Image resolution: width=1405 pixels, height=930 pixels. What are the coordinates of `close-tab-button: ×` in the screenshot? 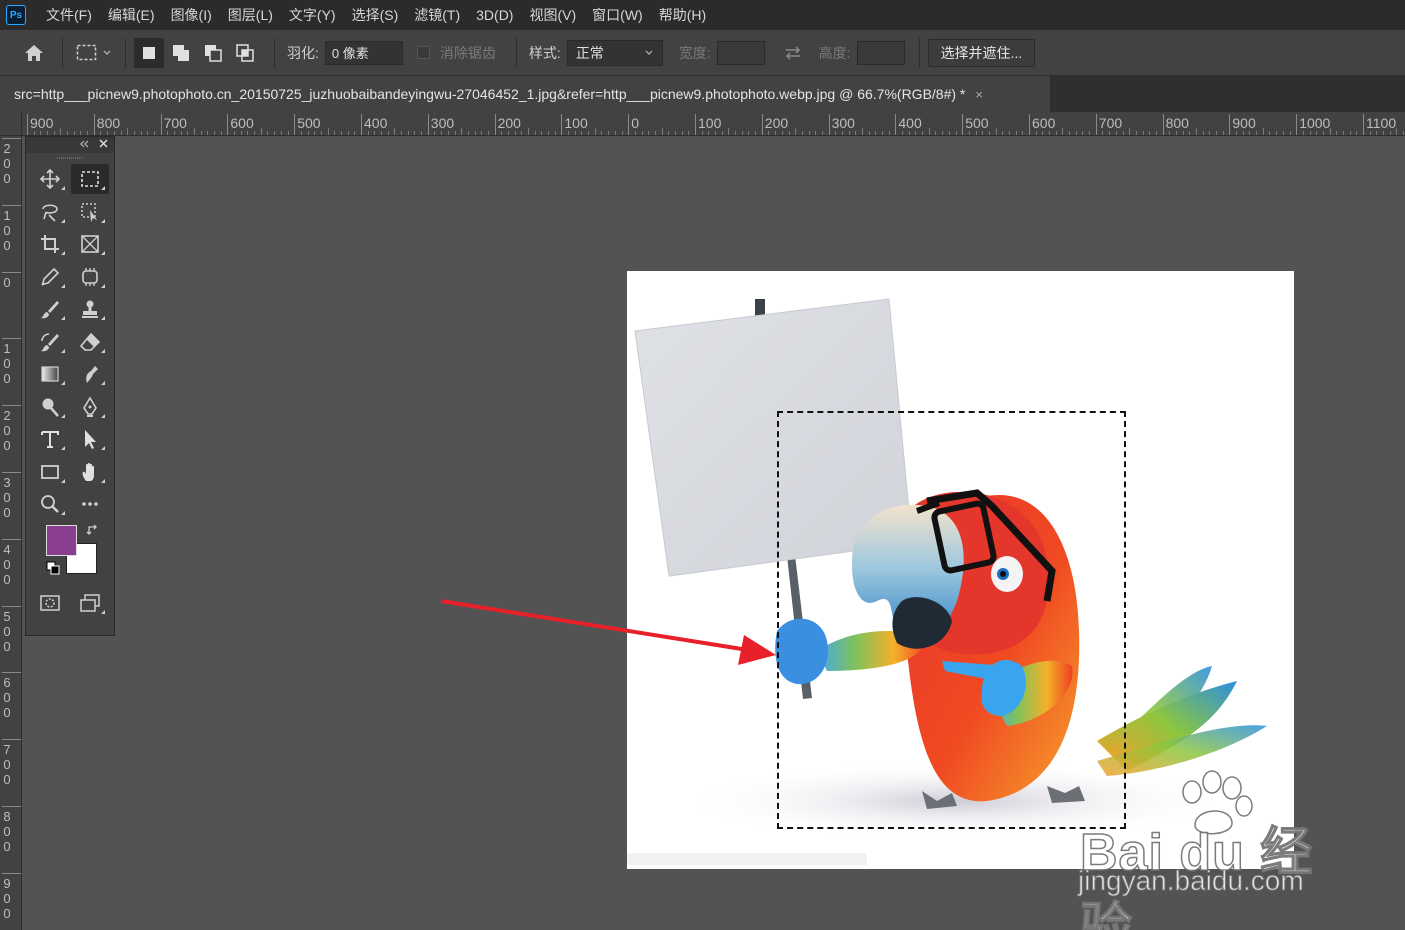 It's located at (979, 94).